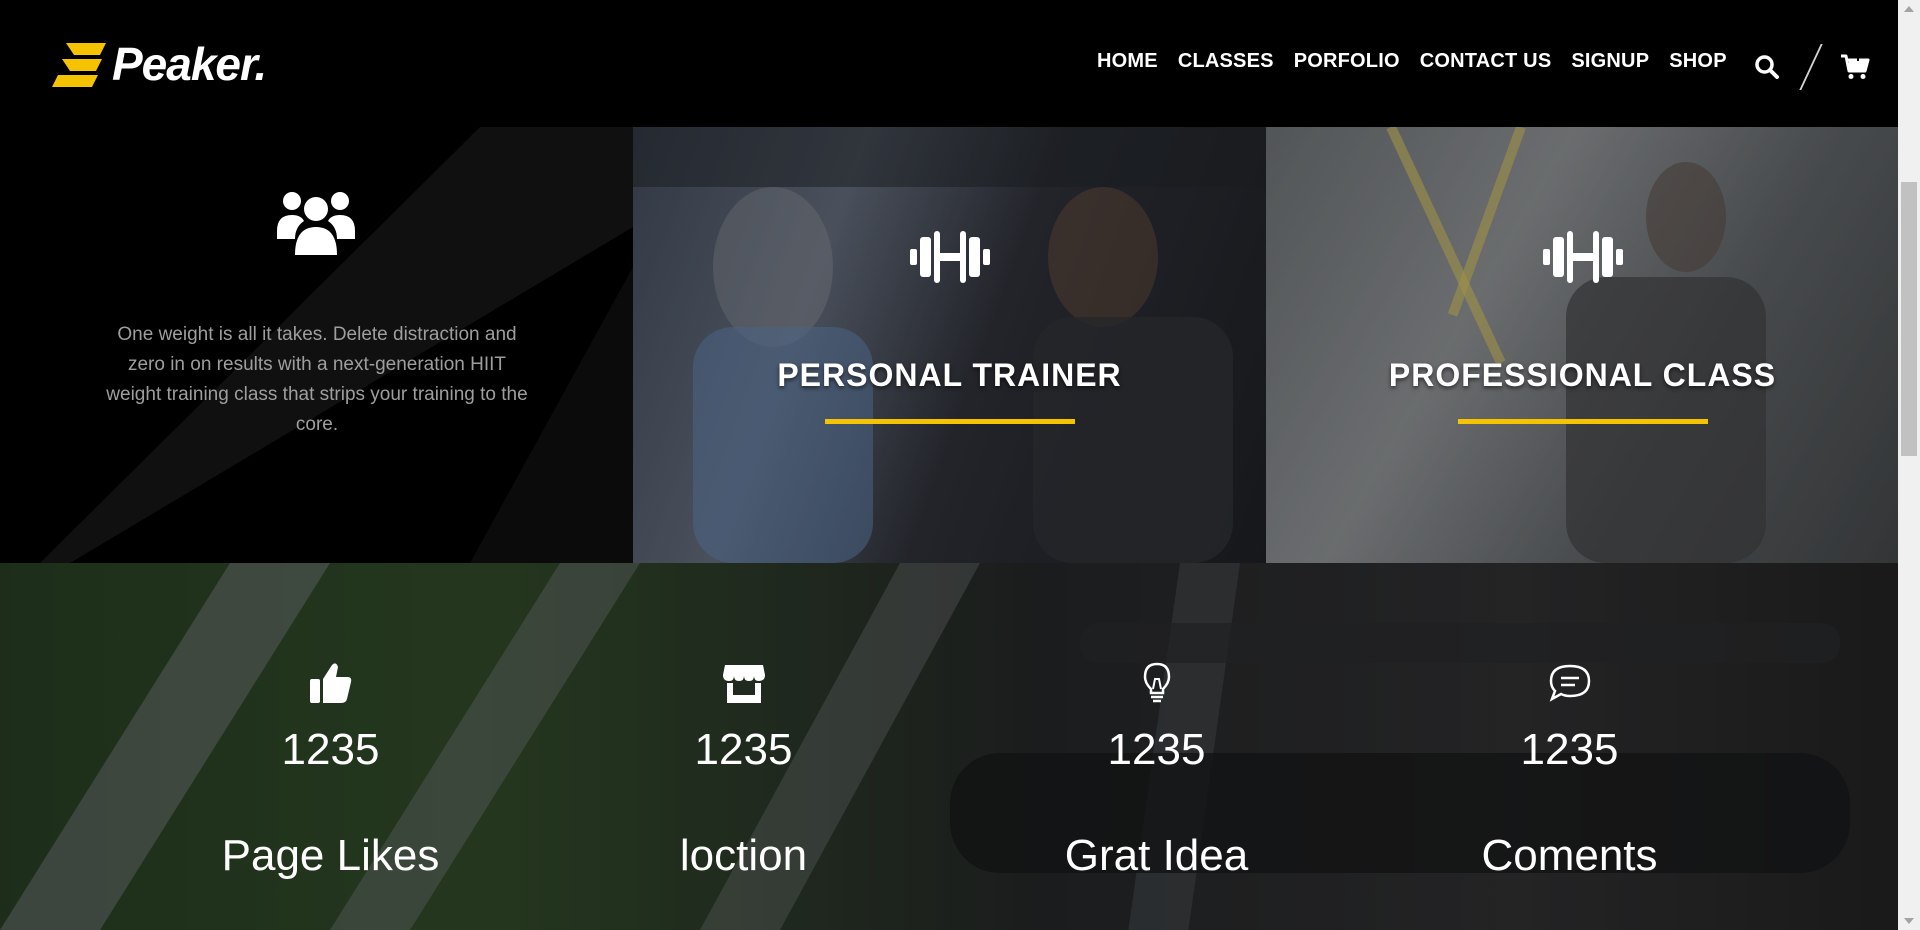  What do you see at coordinates (744, 684) in the screenshot?
I see `store-icon` at bounding box center [744, 684].